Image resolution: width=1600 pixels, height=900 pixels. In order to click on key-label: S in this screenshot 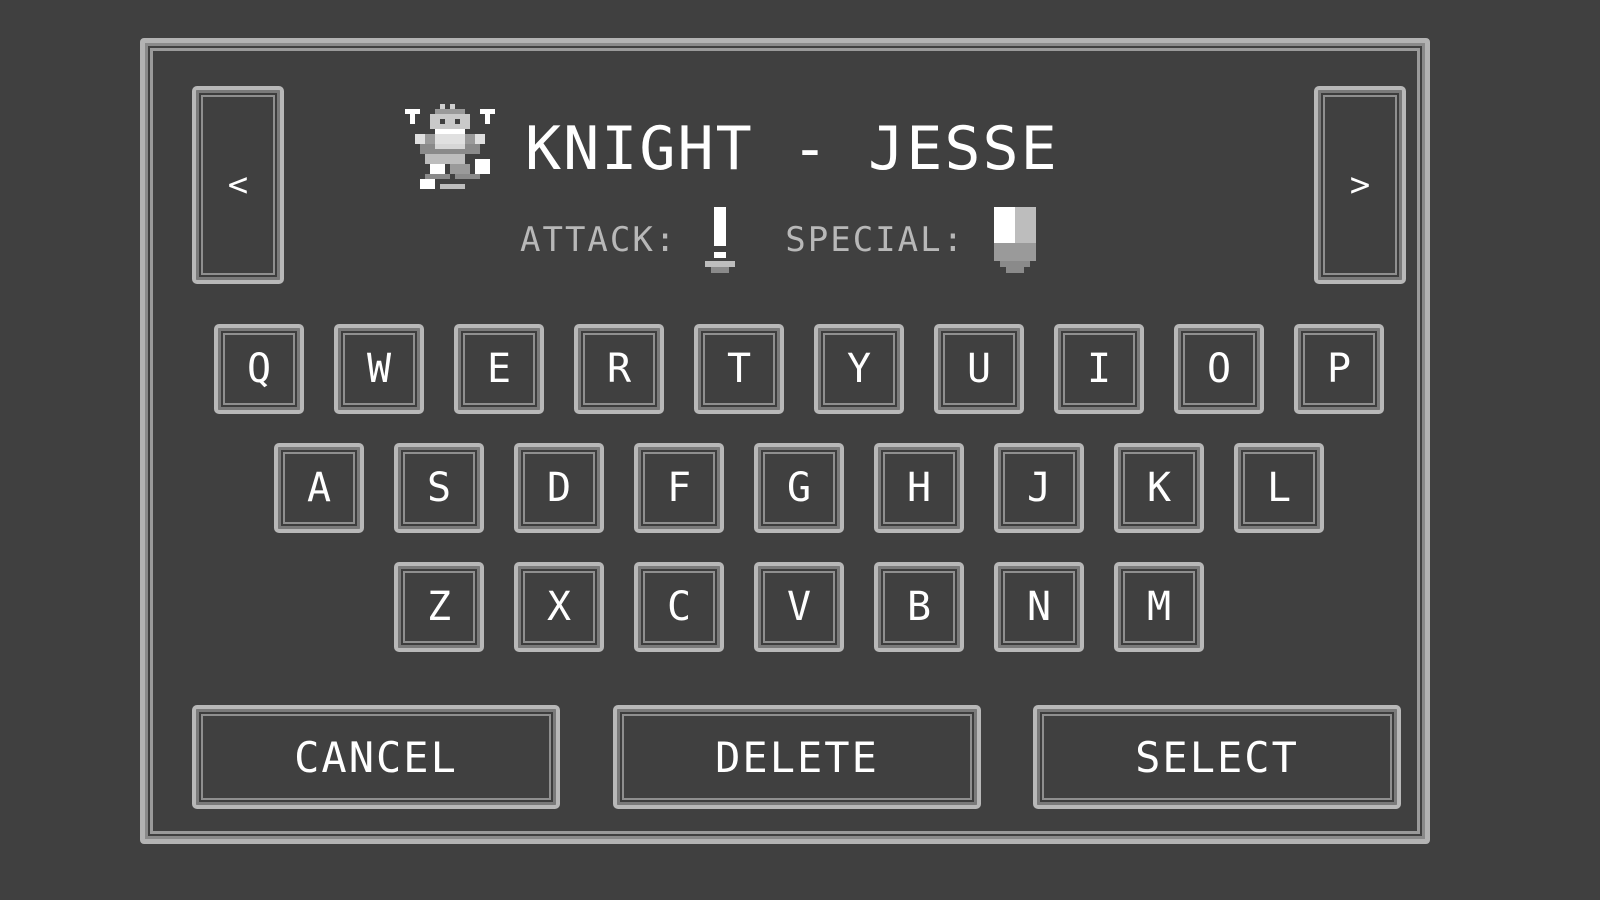, I will do `click(439, 488)`.